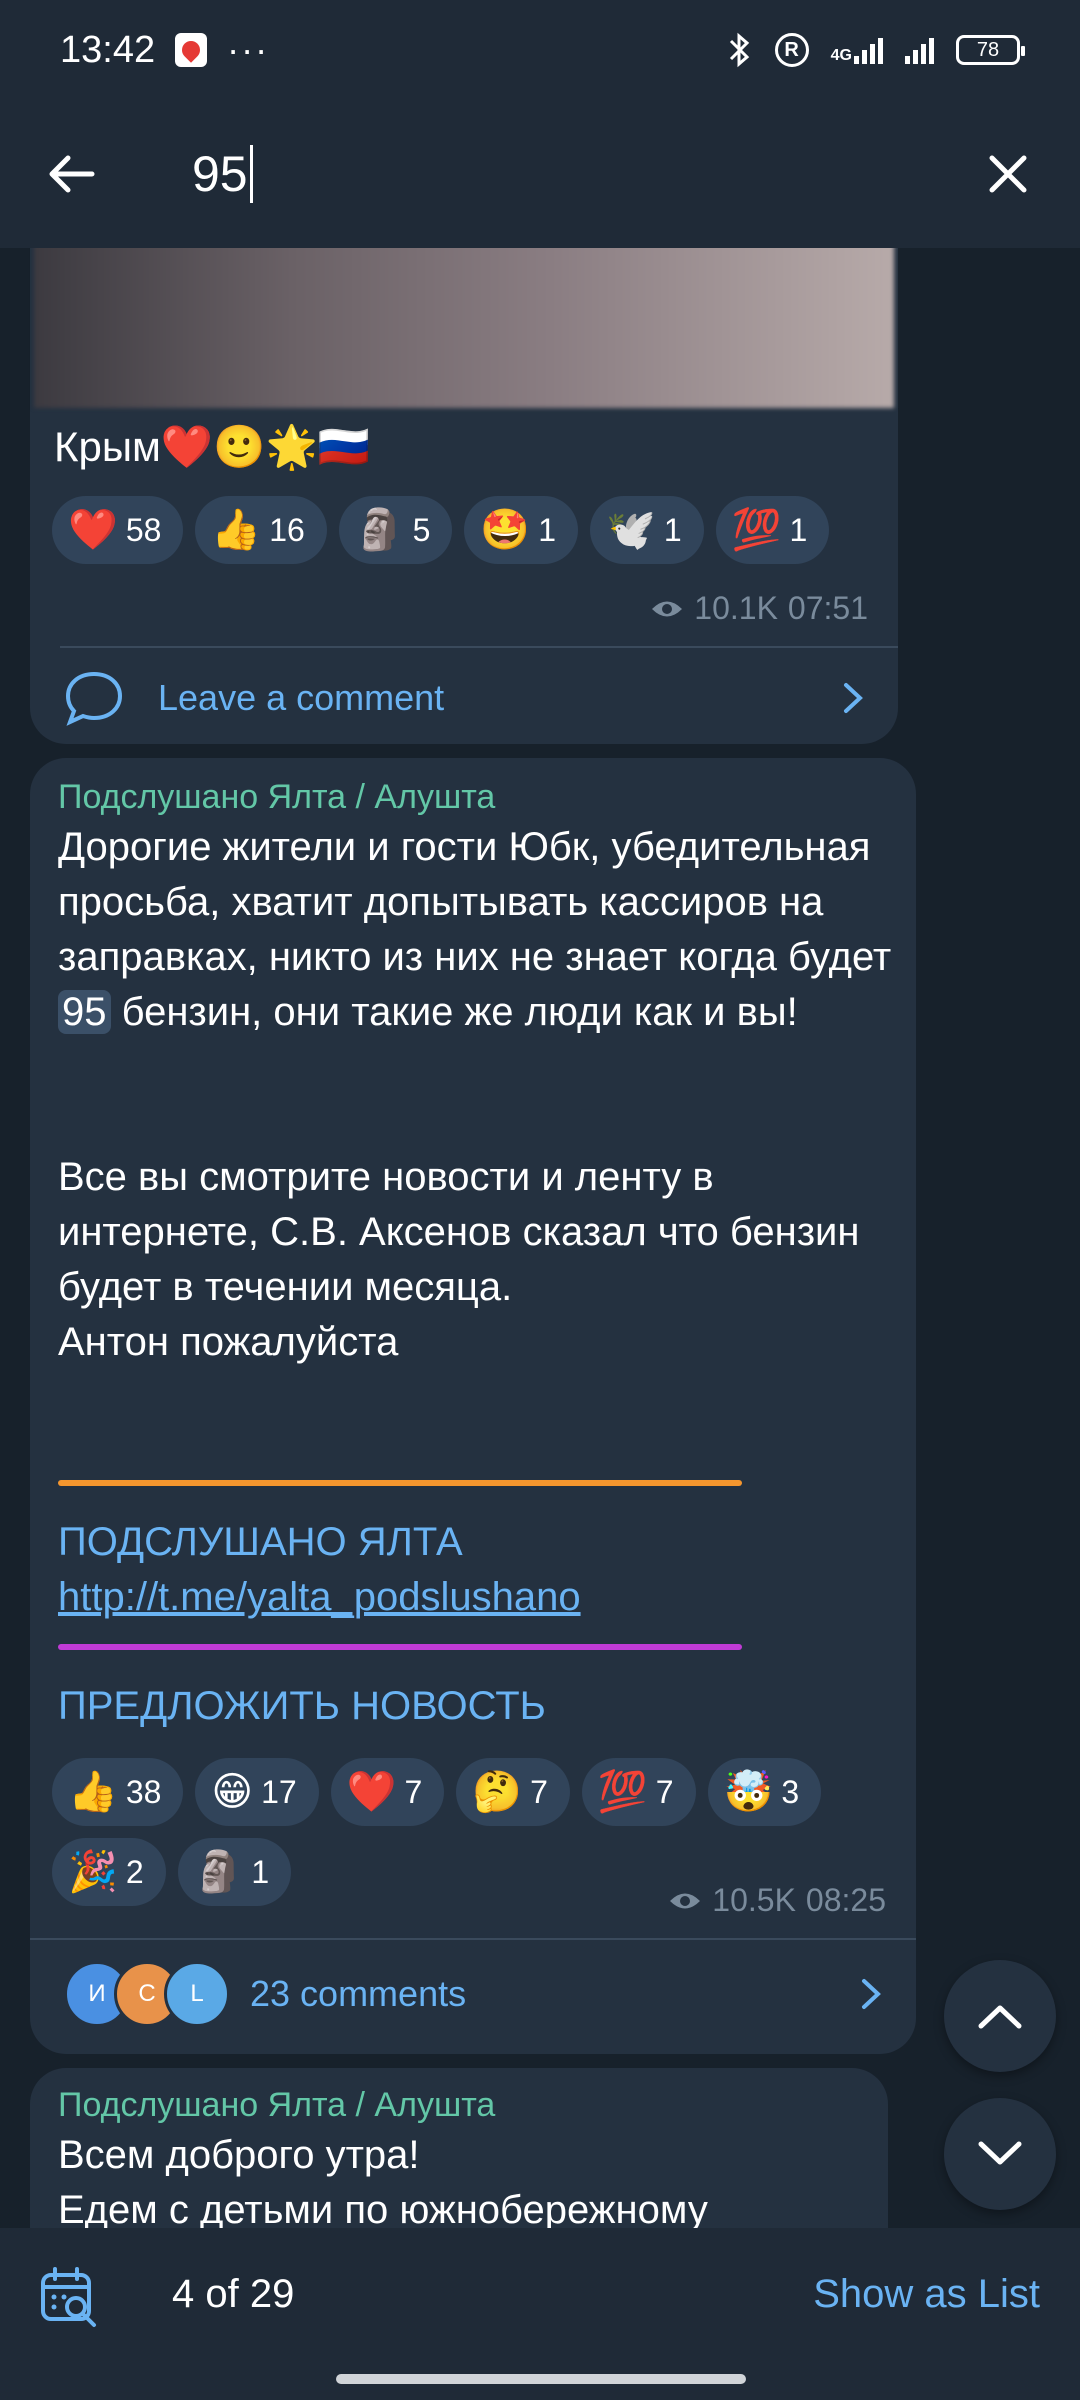 This screenshot has width=1080, height=2400. What do you see at coordinates (464, 328) in the screenshot?
I see `post-image` at bounding box center [464, 328].